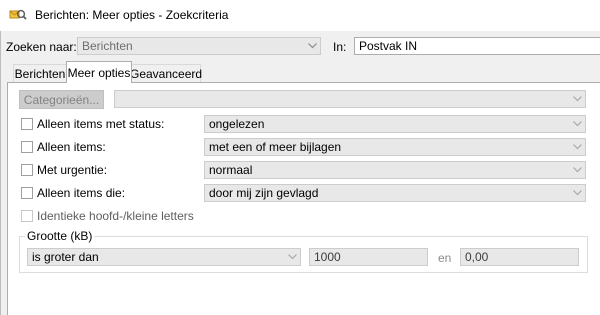 The height and width of the screenshot is (315, 600). Describe the element at coordinates (71, 147) in the screenshot. I see `items-label: Alleen items:` at that location.